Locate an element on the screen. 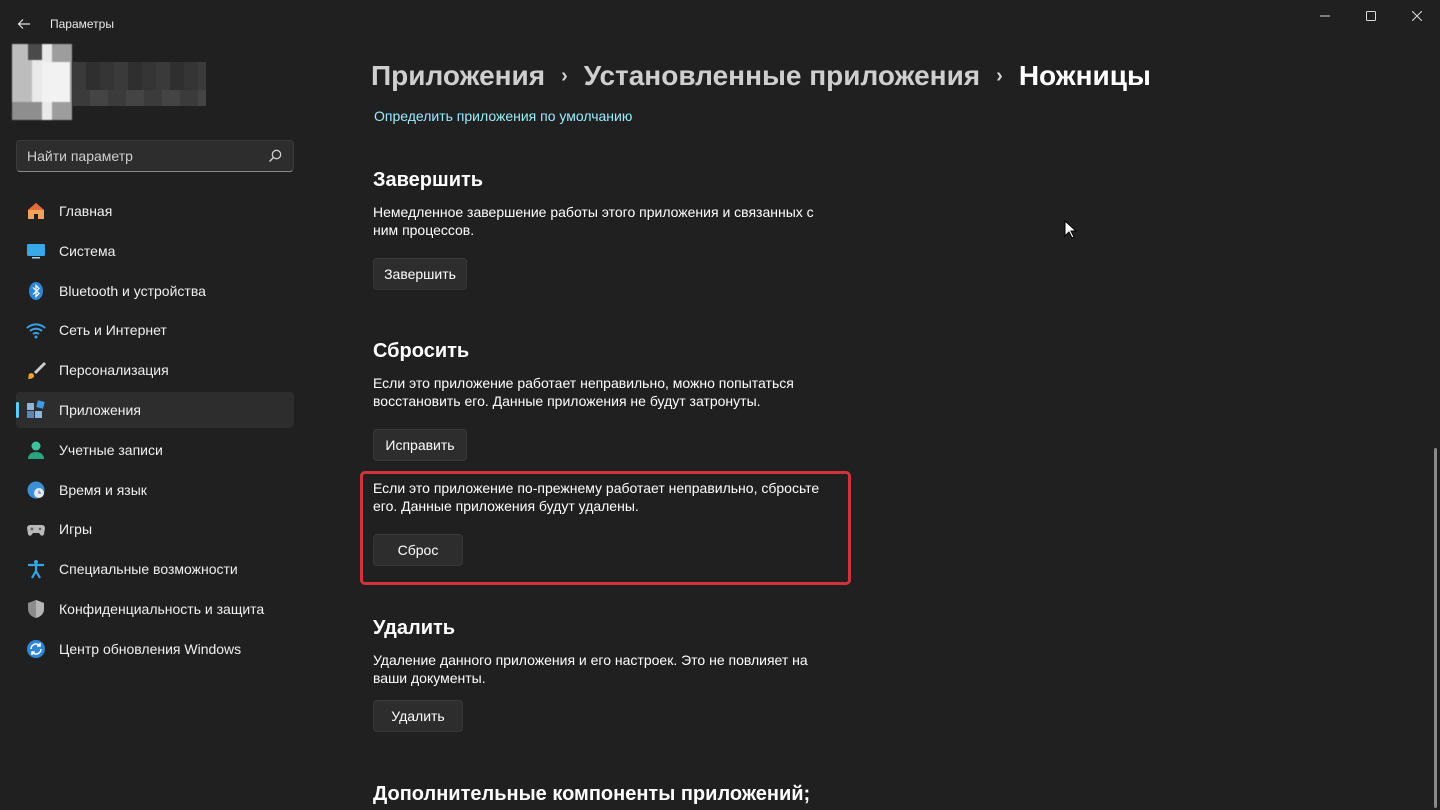  uninstall-button: Удалить is located at coordinates (418, 716).